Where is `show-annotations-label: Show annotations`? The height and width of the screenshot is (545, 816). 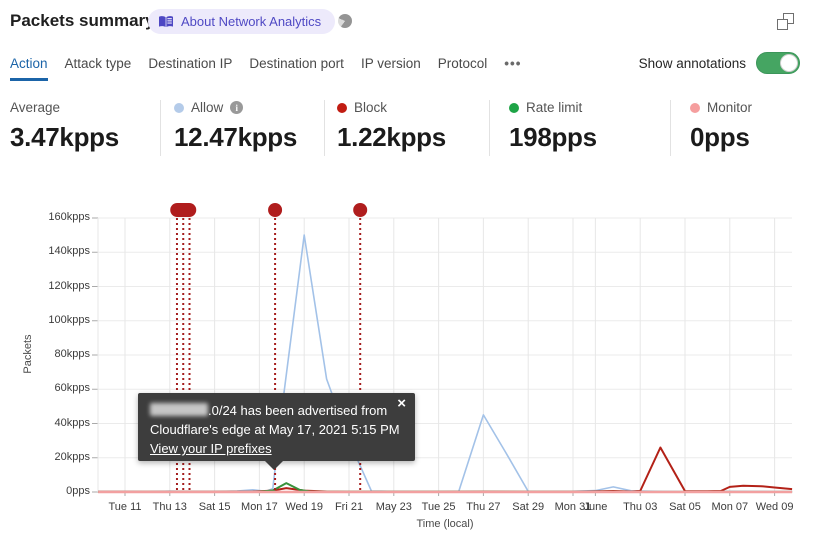 show-annotations-label: Show annotations is located at coordinates (692, 63).